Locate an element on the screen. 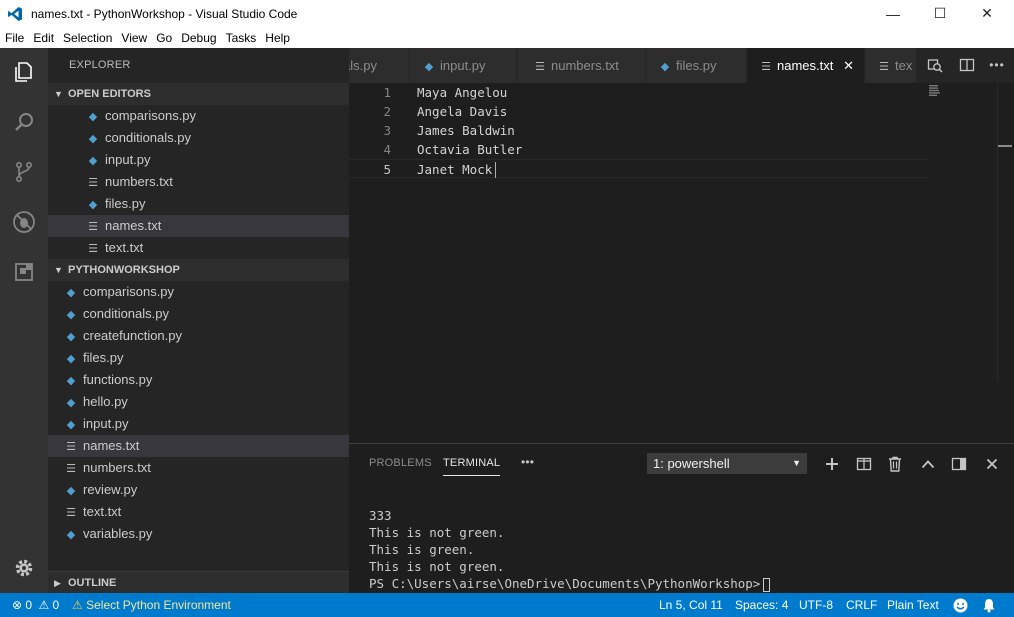 The image size is (1014, 617). menu-tasks: Tasks is located at coordinates (241, 38).